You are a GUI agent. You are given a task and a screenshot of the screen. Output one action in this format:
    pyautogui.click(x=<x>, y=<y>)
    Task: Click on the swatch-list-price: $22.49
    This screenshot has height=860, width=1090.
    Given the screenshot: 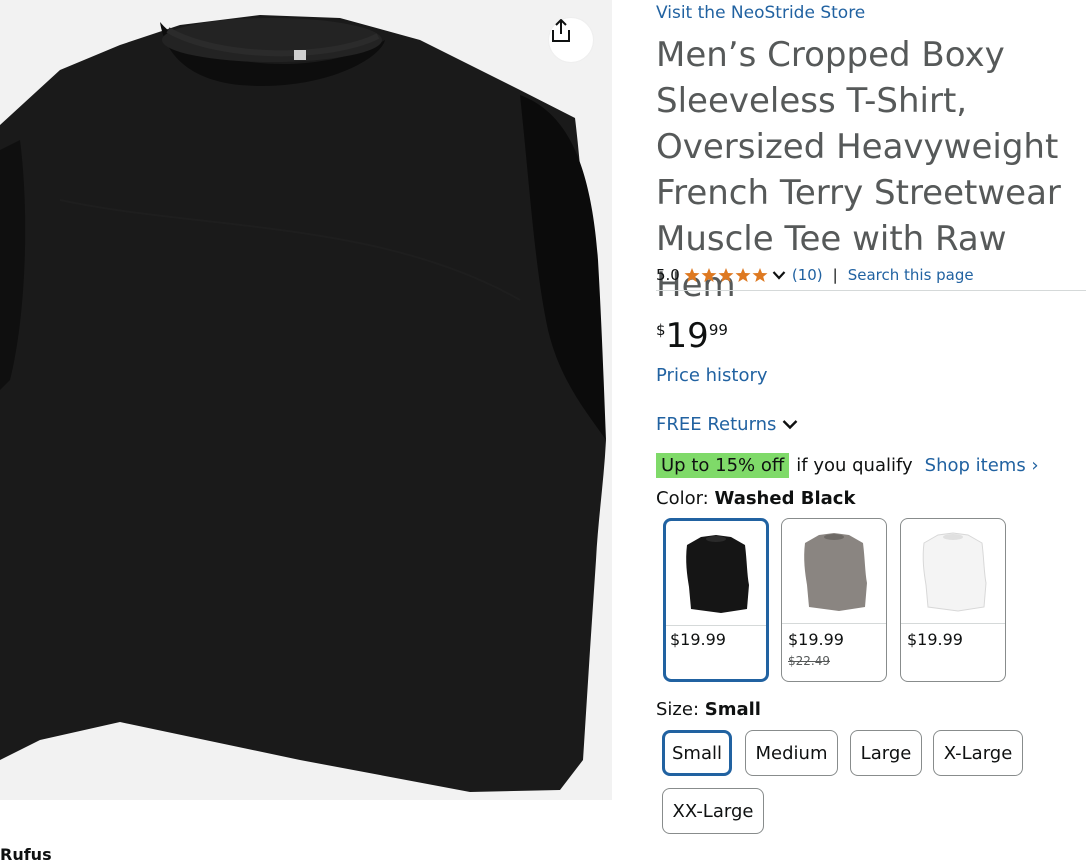 What is the action you would take?
    pyautogui.click(x=809, y=661)
    